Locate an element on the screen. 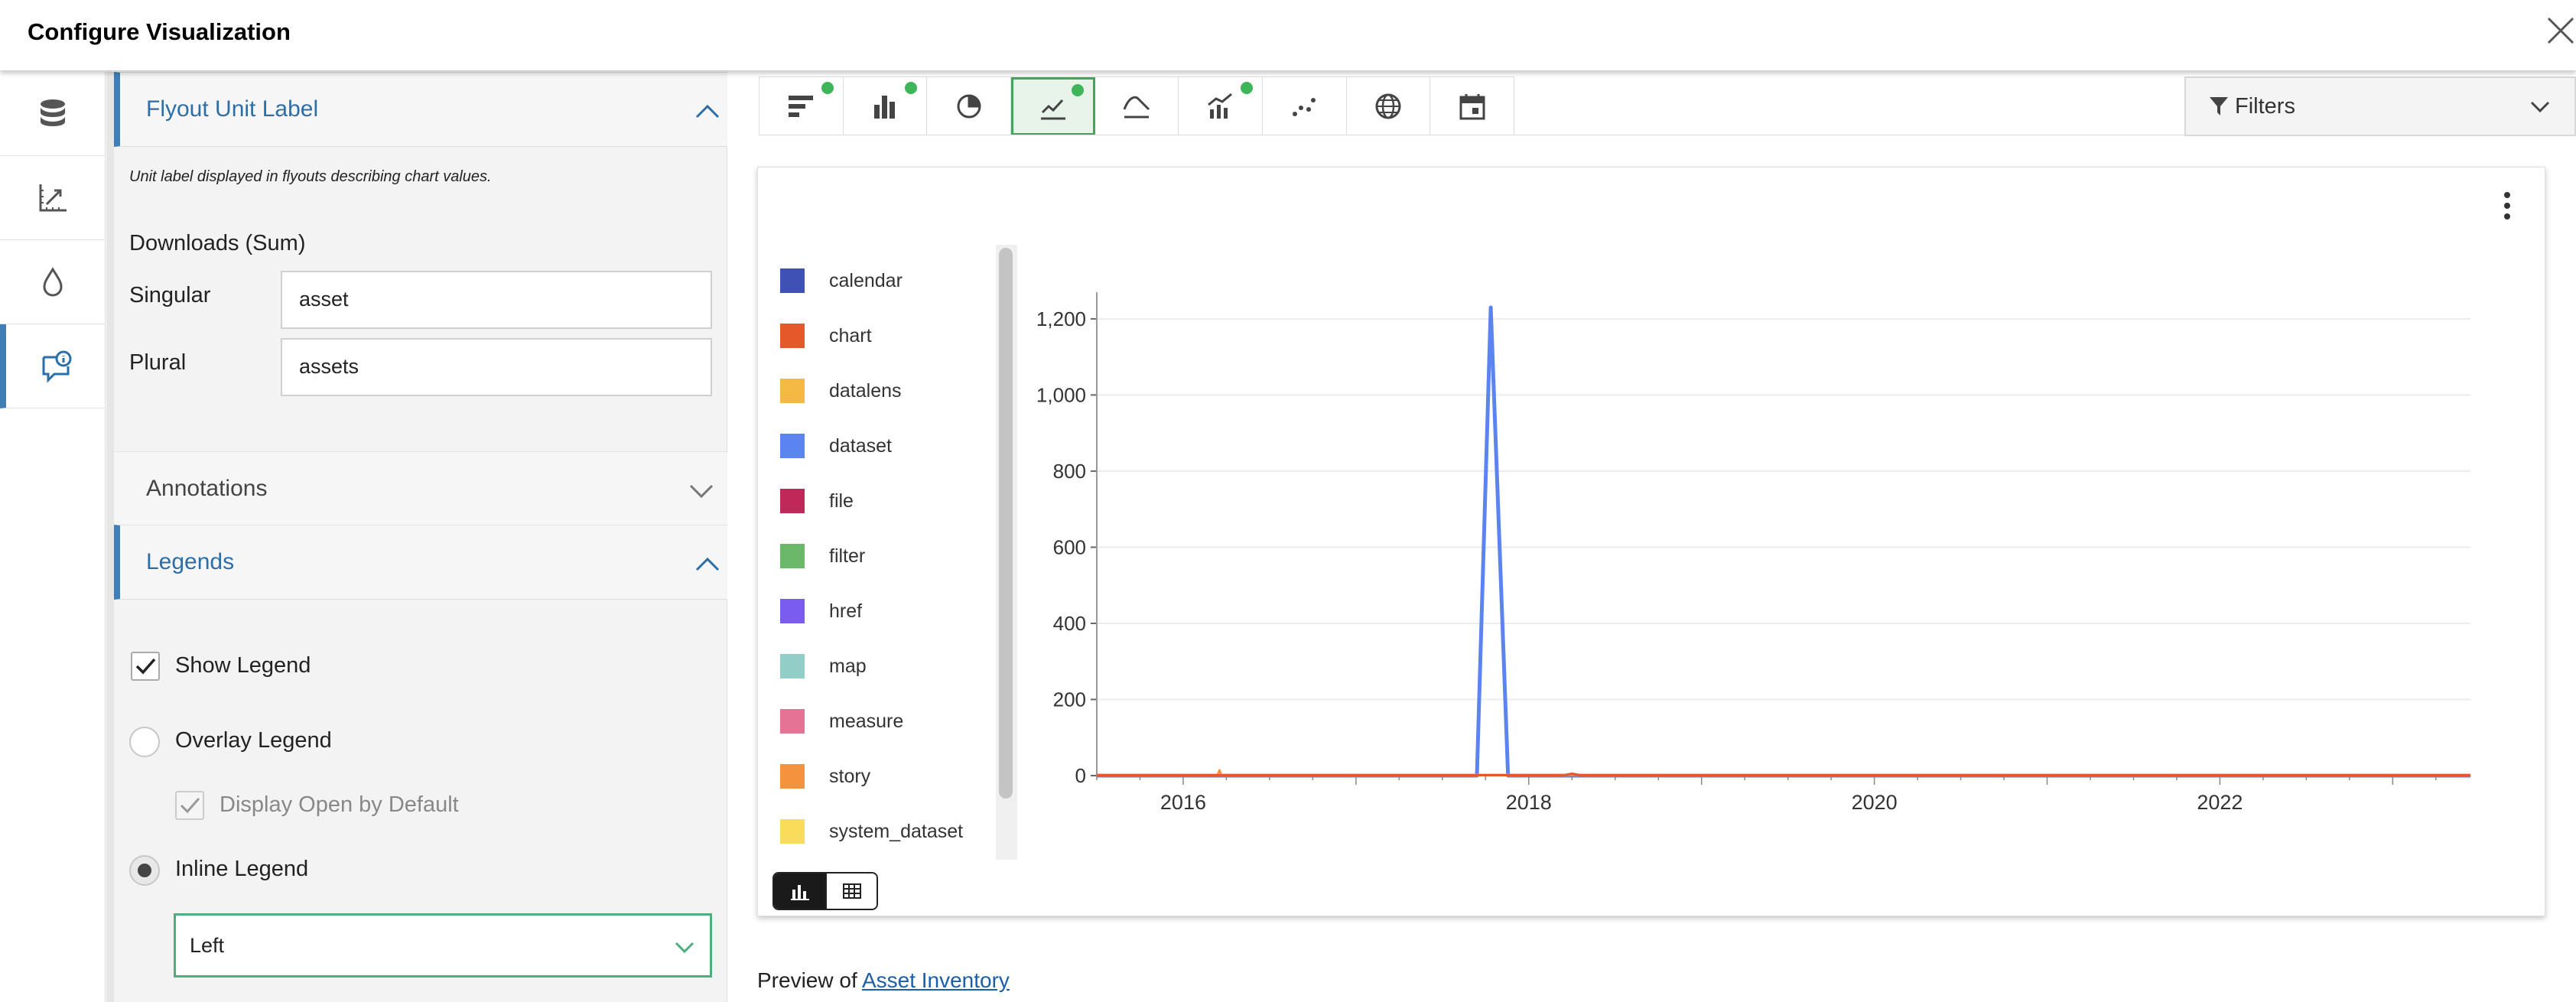 The width and height of the screenshot is (2576, 1002). overlay-legend-radio is located at coordinates (144, 742).